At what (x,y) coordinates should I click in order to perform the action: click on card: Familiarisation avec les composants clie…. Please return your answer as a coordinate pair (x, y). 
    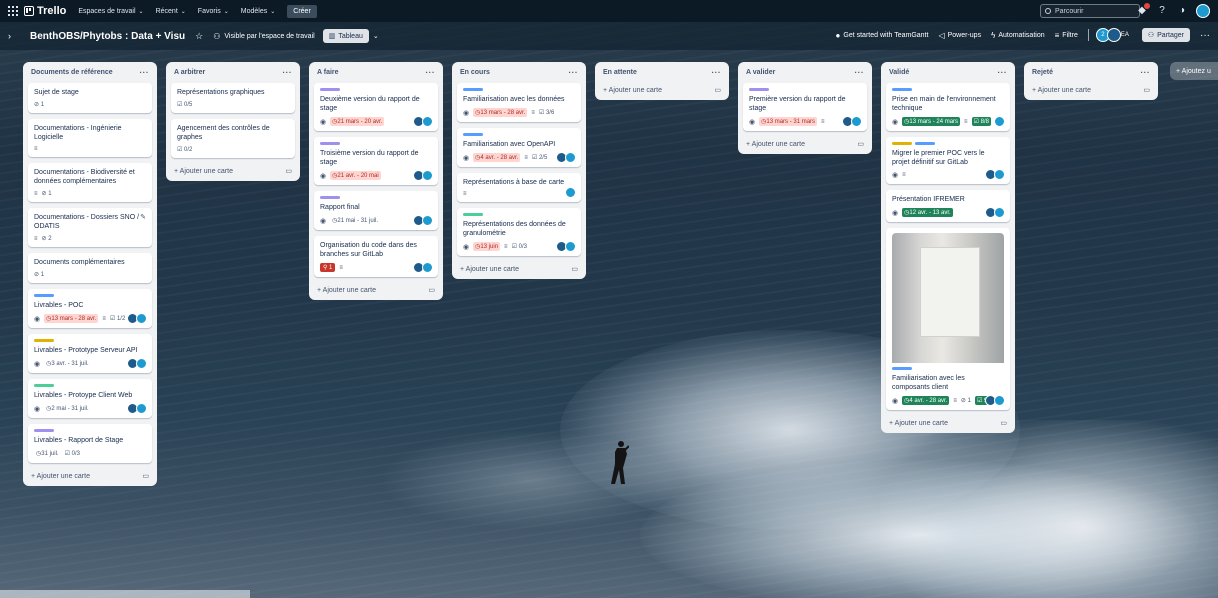
    Looking at the image, I should click on (948, 319).